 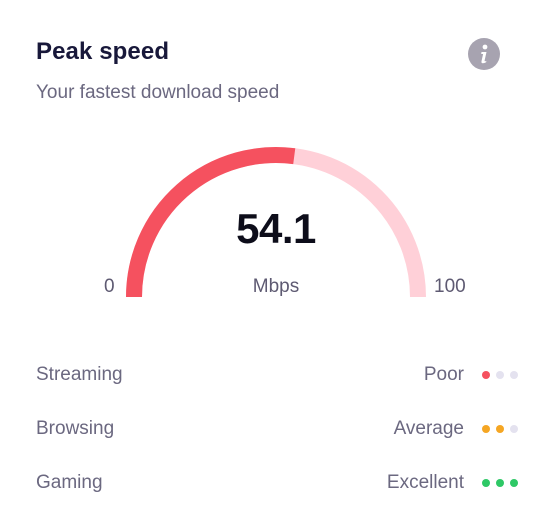 What do you see at coordinates (443, 374) in the screenshot?
I see `rating-text: Poor` at bounding box center [443, 374].